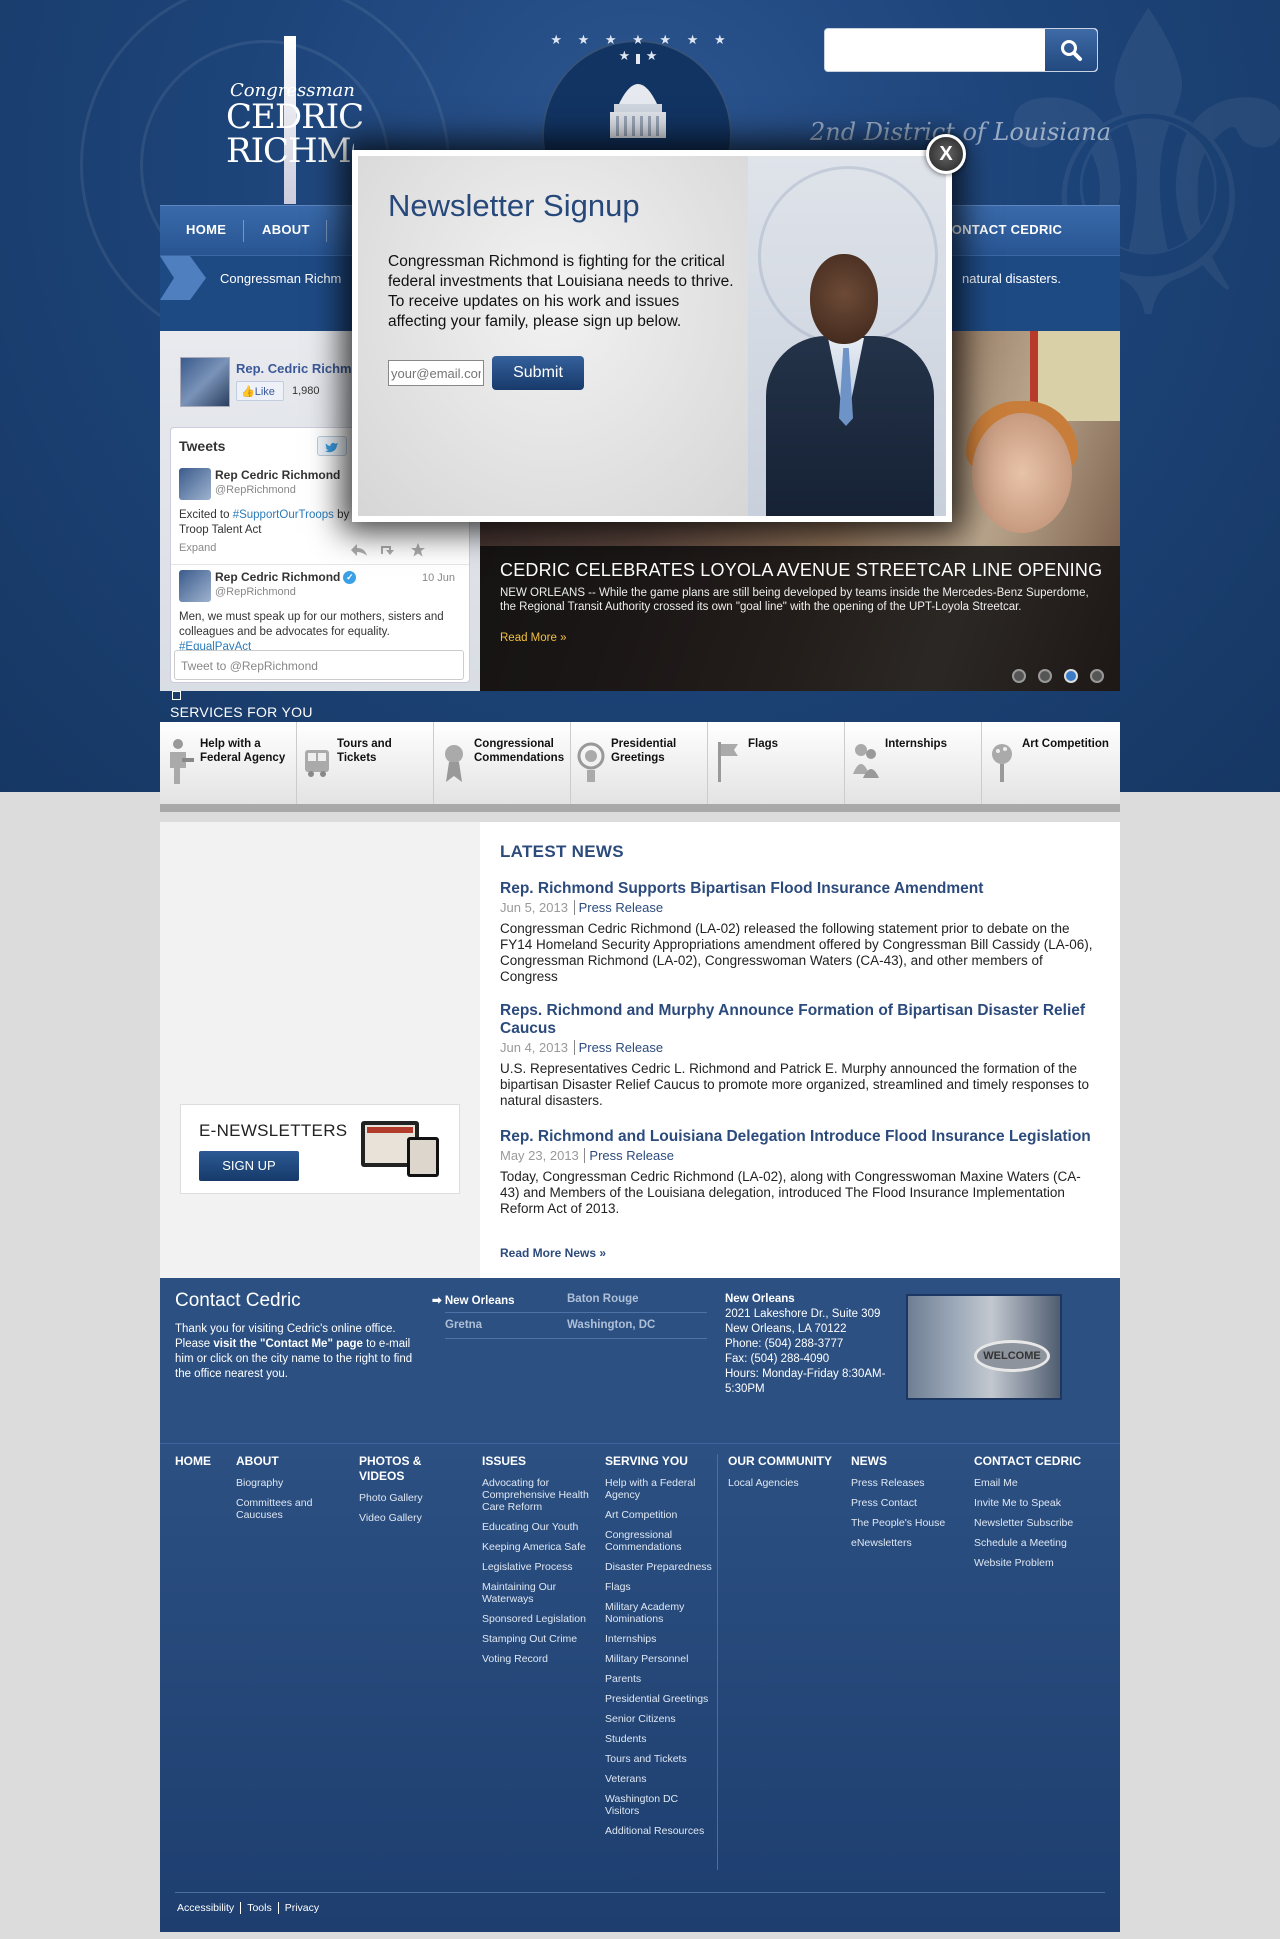  I want to click on search-input, so click(936, 50).